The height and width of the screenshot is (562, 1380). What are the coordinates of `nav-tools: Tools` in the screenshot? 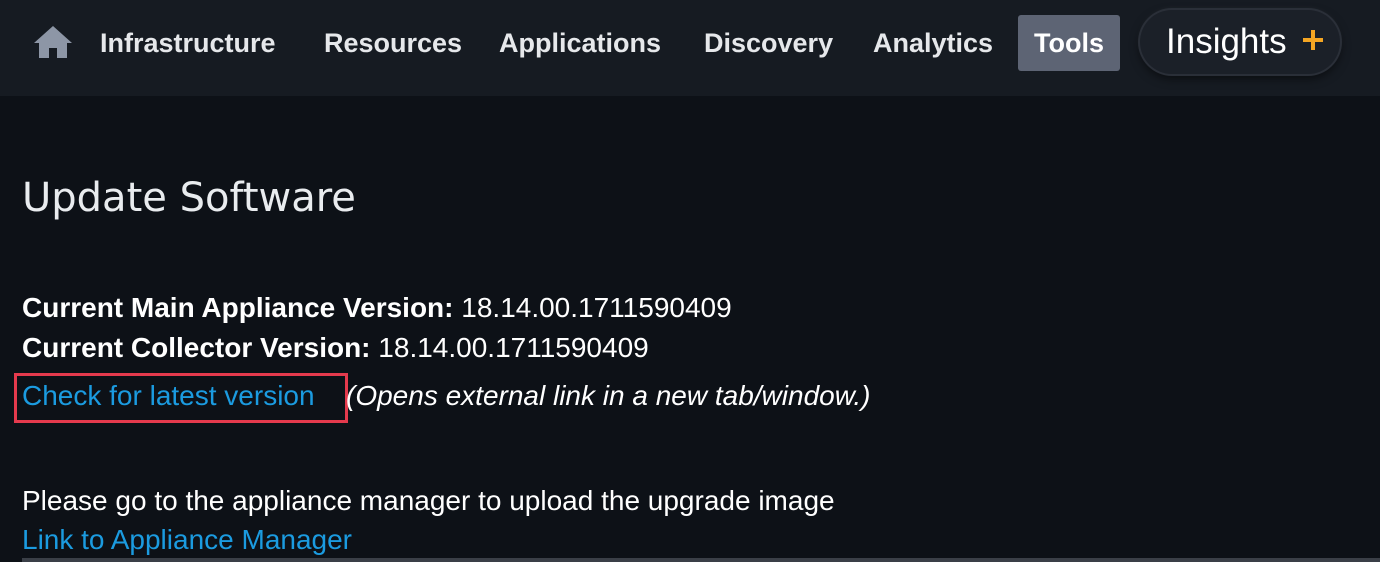 It's located at (1069, 43).